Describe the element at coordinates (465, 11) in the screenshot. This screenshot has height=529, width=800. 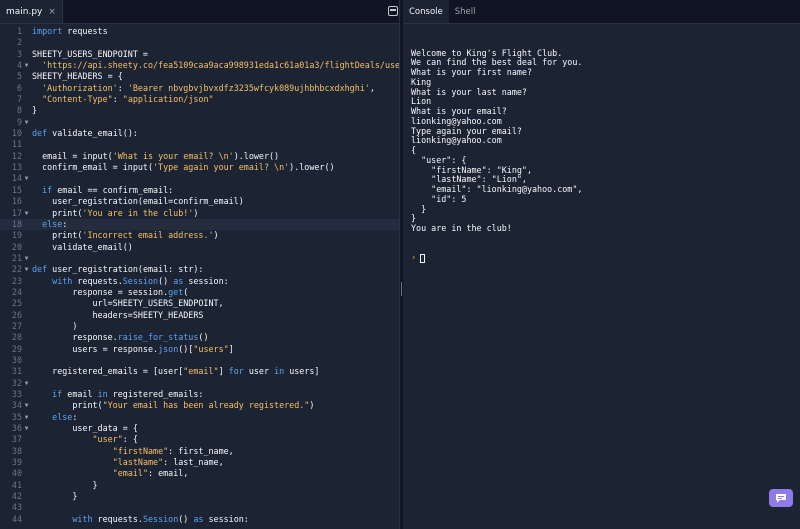
I see `tab-shell: Shell` at that location.